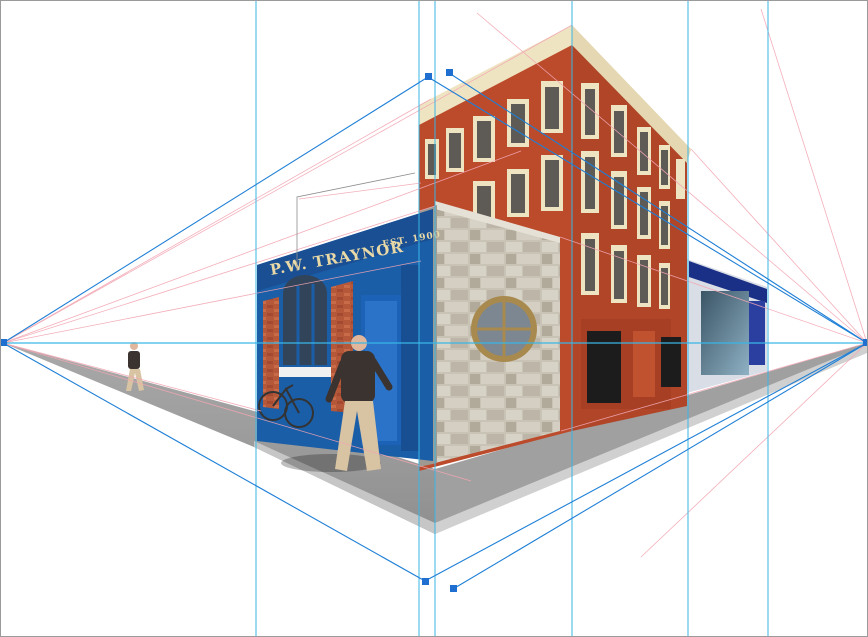  I want to click on bottom-handle-b, so click(453, 588).